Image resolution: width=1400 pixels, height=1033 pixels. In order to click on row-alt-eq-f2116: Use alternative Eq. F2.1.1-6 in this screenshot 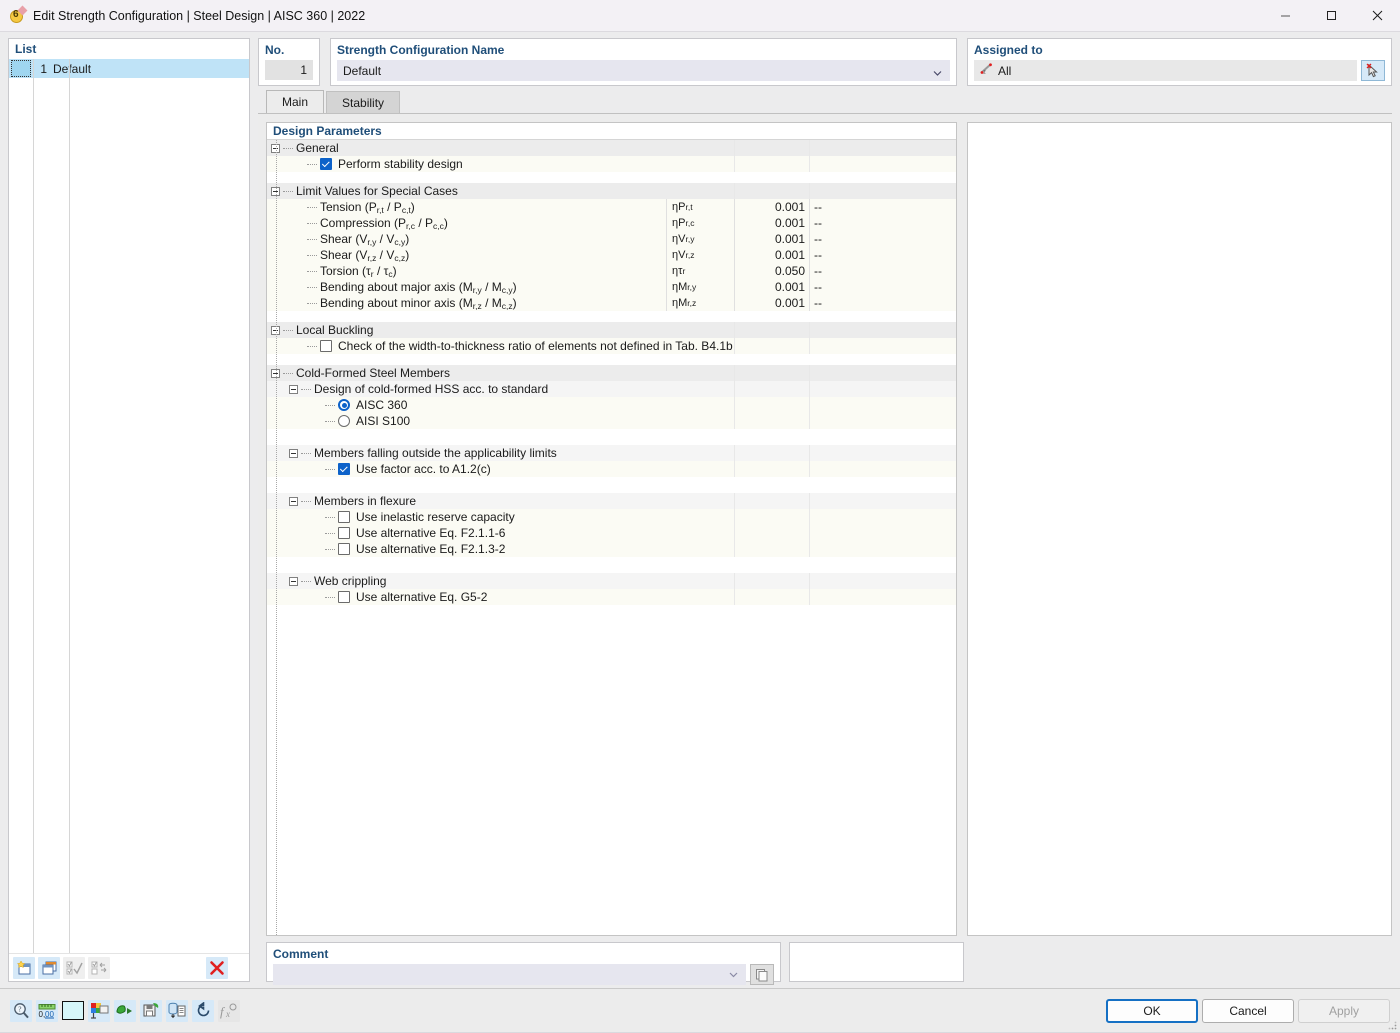, I will do `click(611, 533)`.